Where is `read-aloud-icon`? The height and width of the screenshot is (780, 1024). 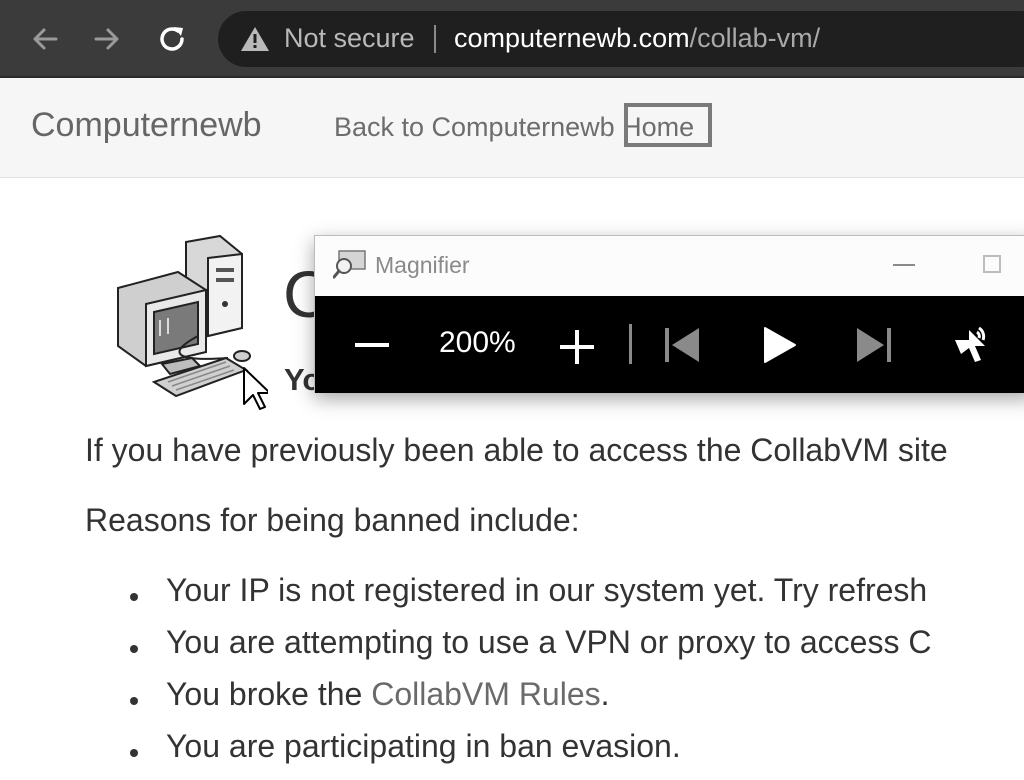 read-aloud-icon is located at coordinates (970, 344).